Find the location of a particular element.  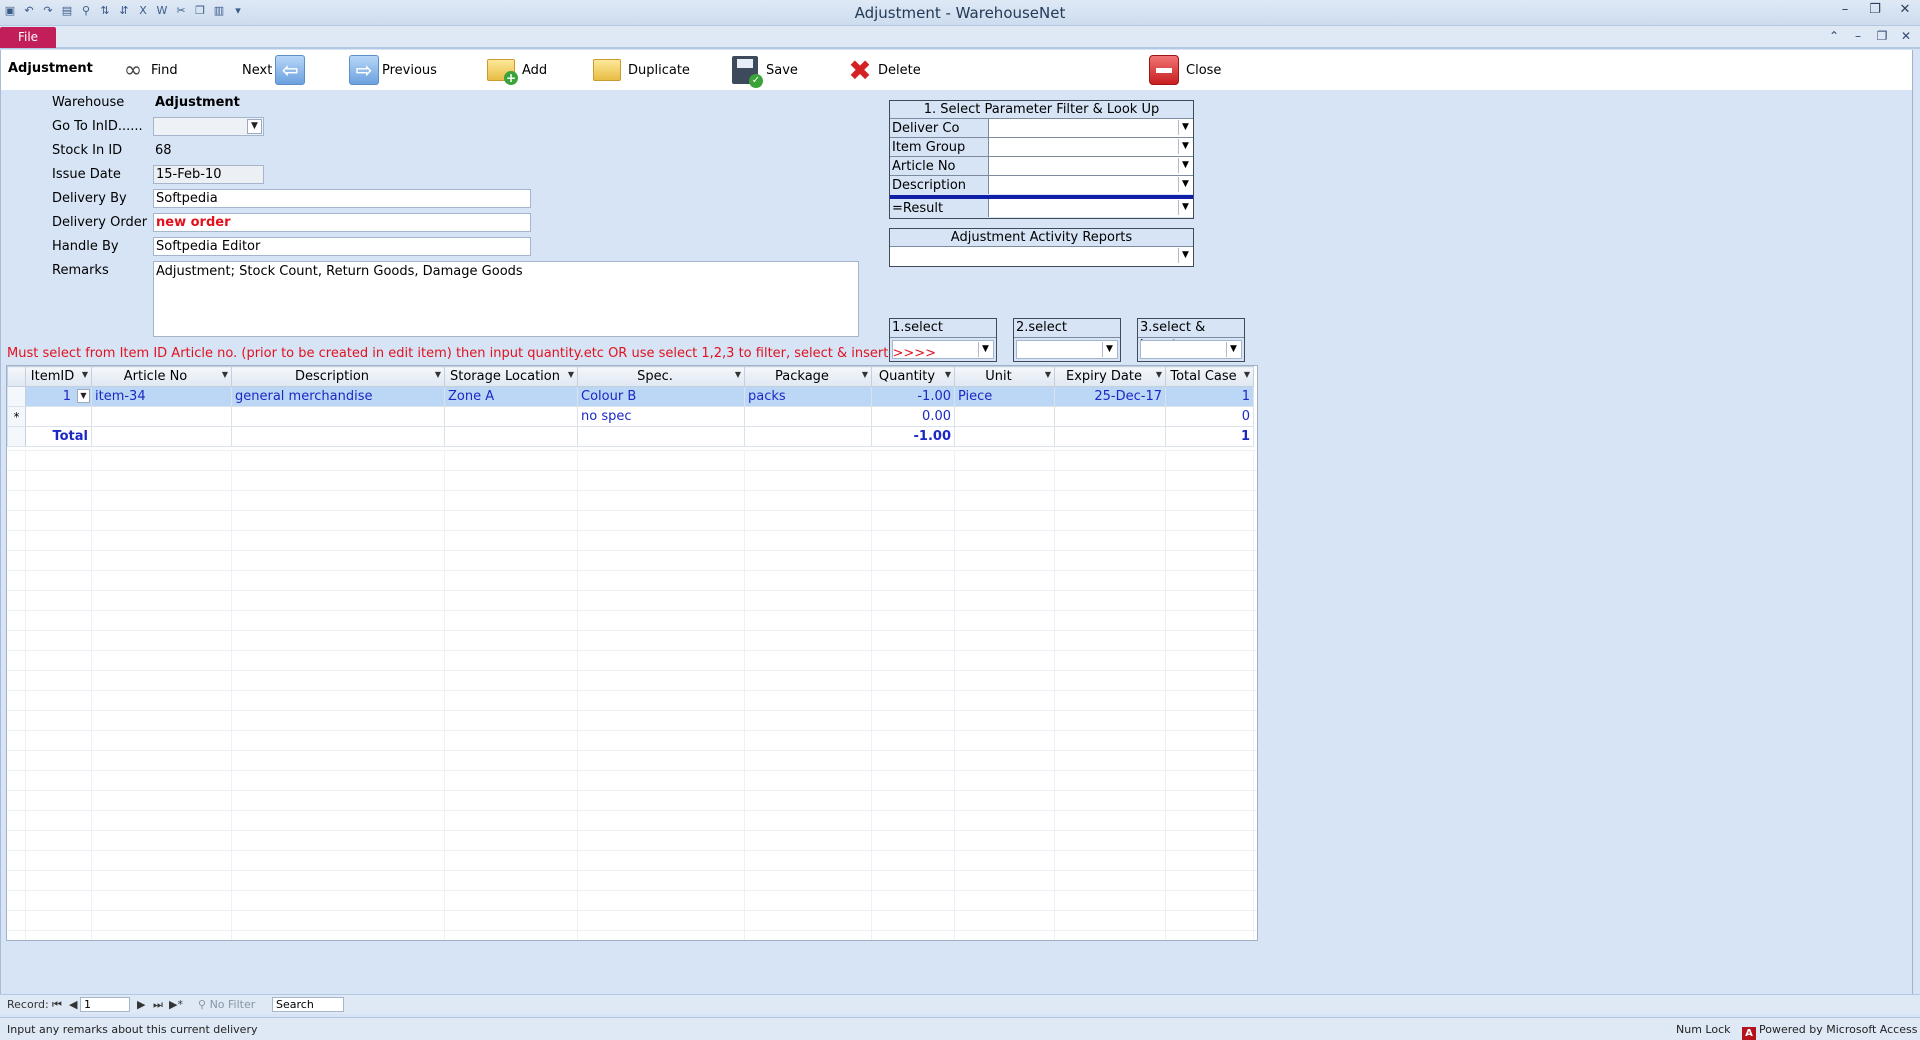

unit-cell is located at coordinates (1004, 416).